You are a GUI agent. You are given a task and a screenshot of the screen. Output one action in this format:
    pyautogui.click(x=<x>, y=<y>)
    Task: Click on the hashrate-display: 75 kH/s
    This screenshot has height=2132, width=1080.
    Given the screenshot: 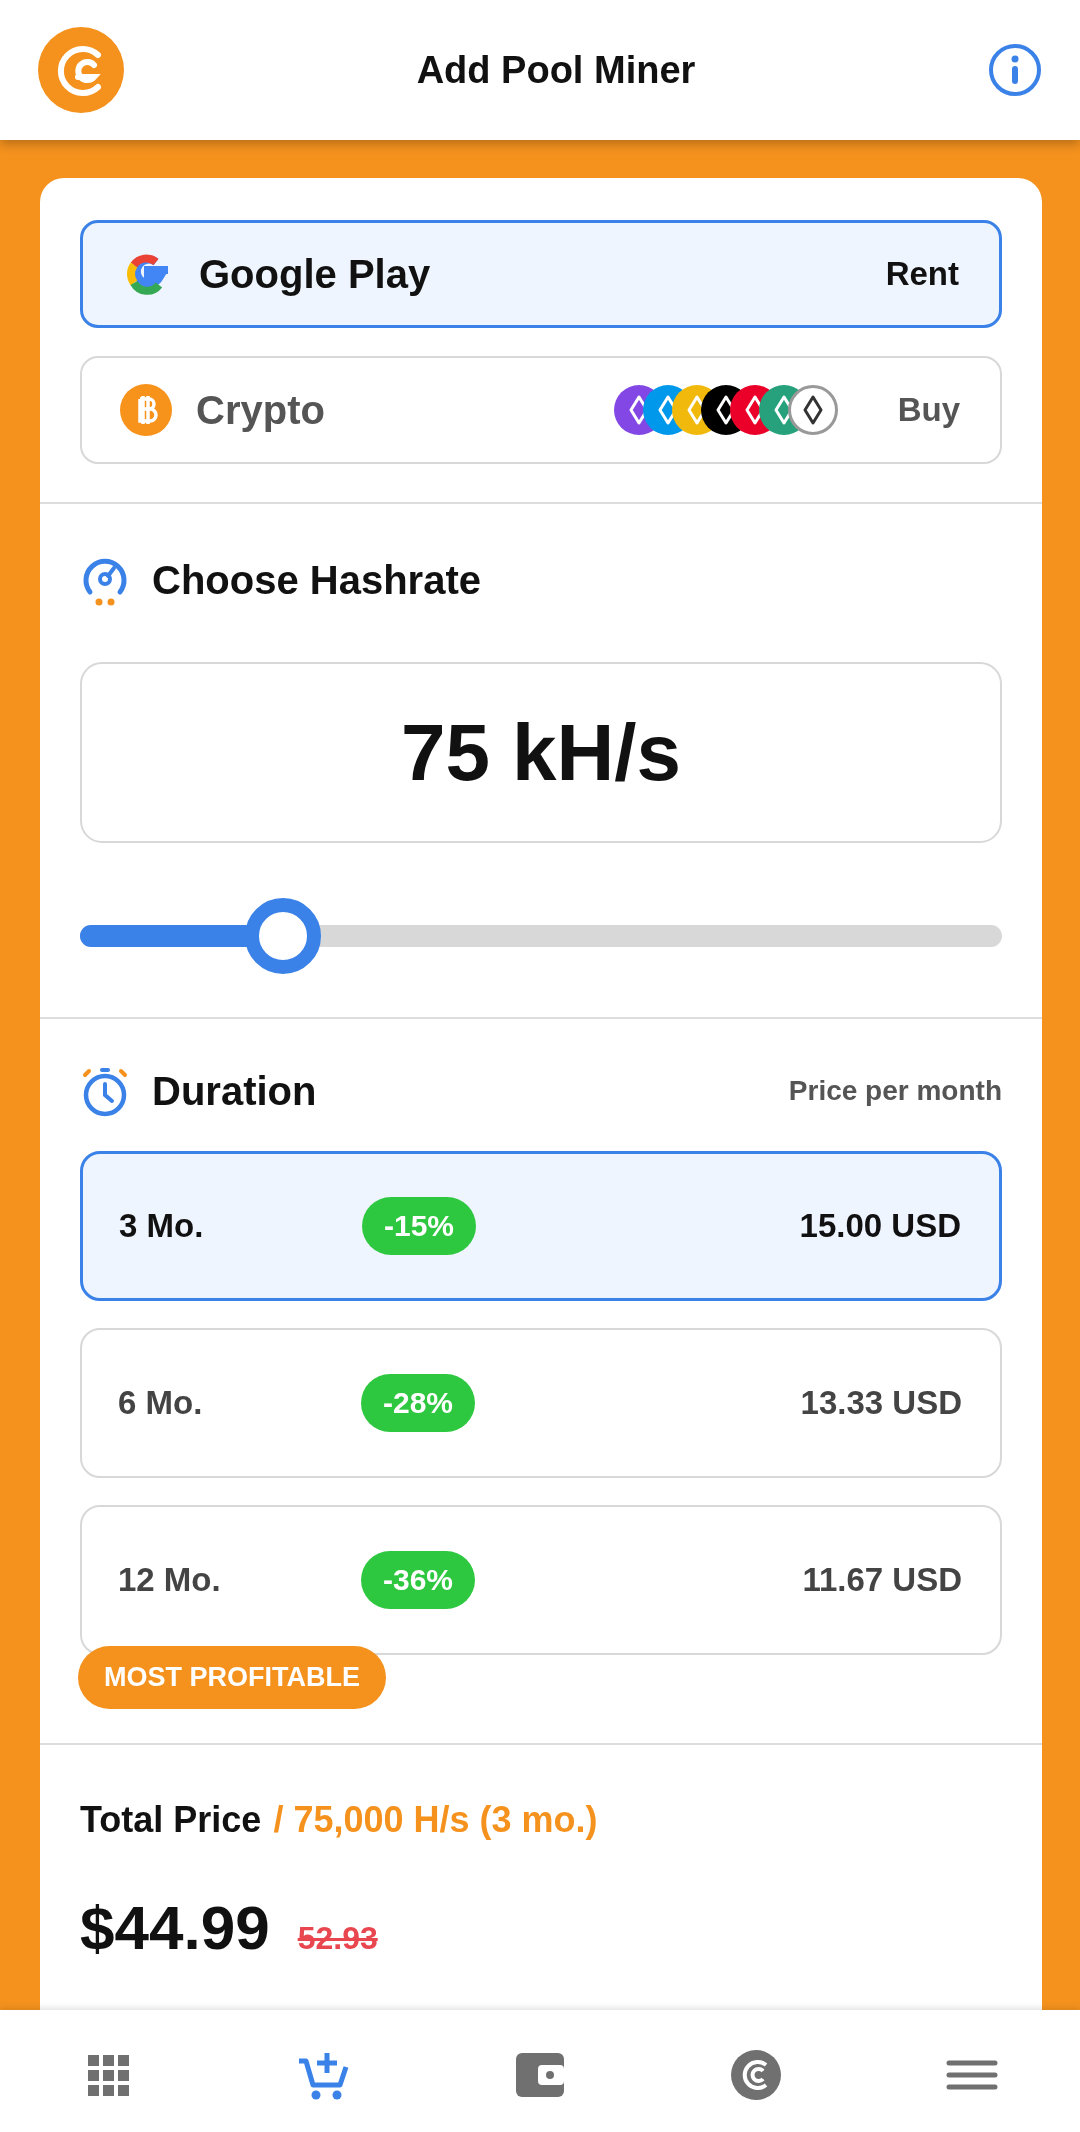 What is the action you would take?
    pyautogui.click(x=541, y=752)
    